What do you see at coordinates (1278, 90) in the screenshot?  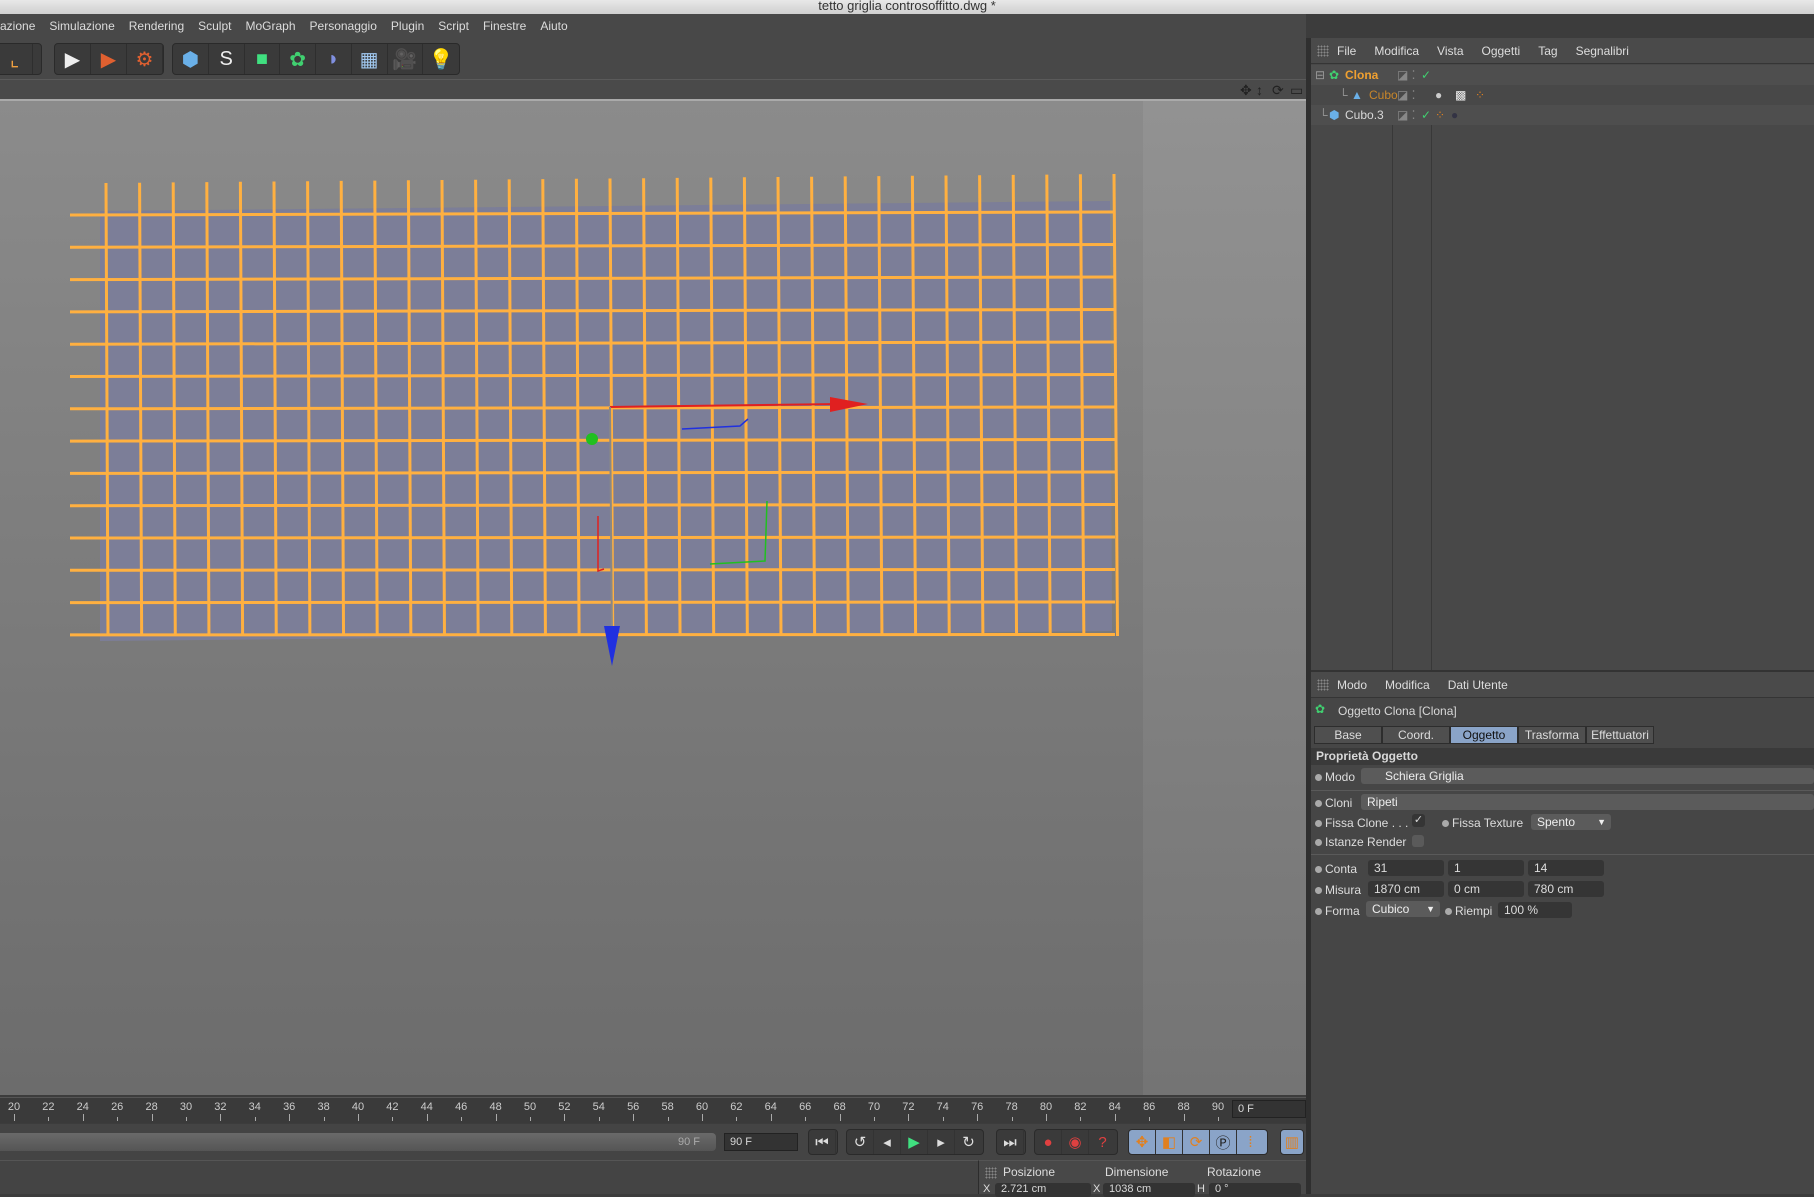 I see `rotate-view-icon: ⟳` at bounding box center [1278, 90].